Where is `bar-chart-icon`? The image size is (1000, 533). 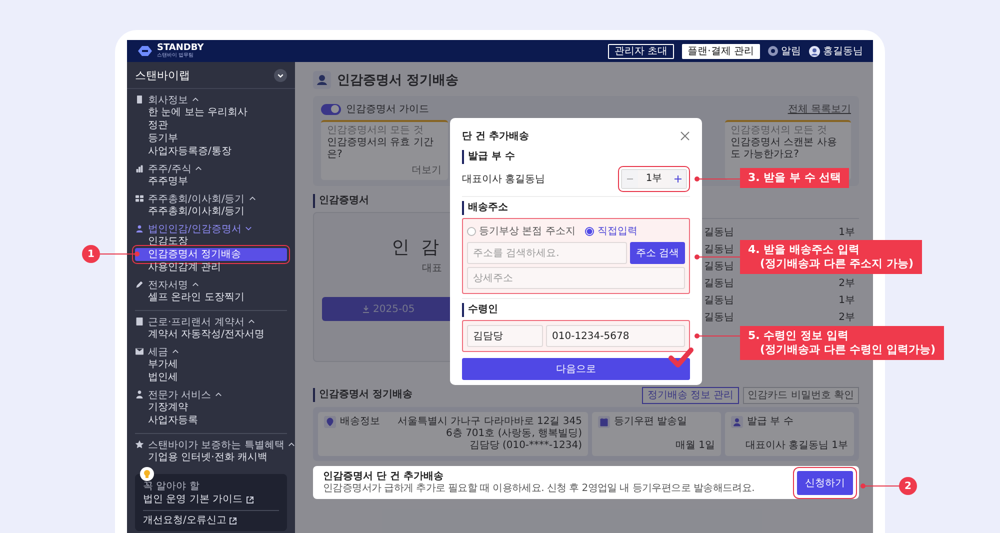
bar-chart-icon is located at coordinates (139, 168).